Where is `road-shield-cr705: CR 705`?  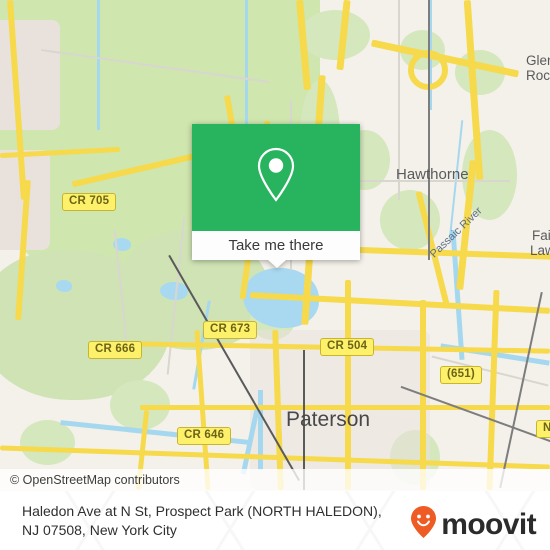
road-shield-cr705: CR 705 is located at coordinates (89, 202).